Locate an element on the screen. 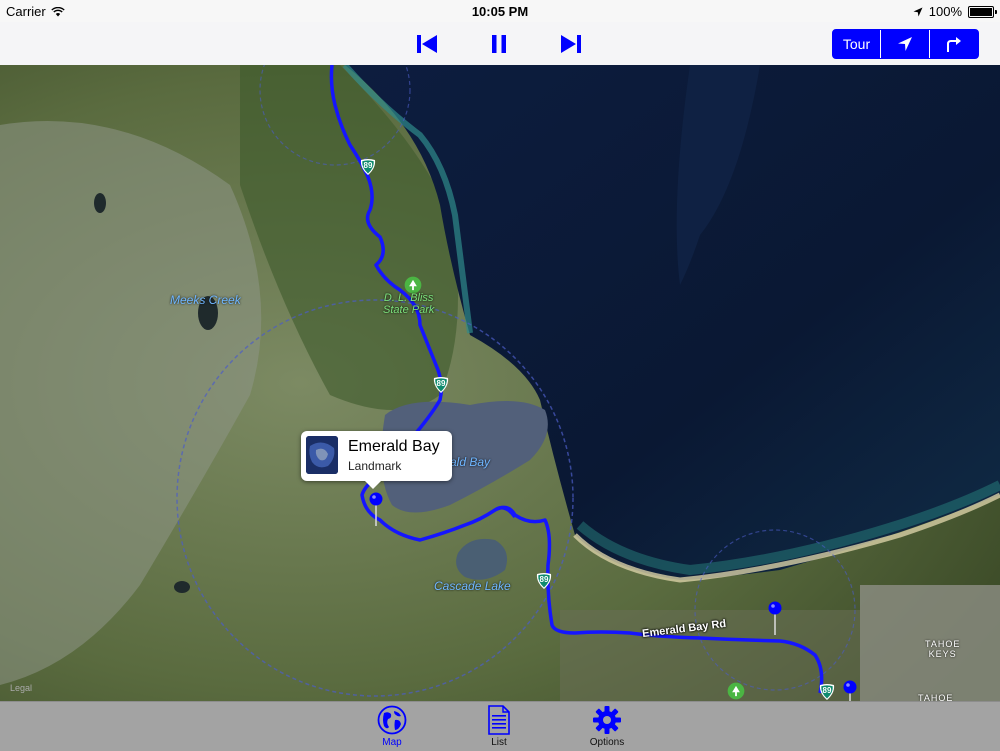 Image resolution: width=1000 pixels, height=751 pixels. tour-label: Tour is located at coordinates (856, 44).